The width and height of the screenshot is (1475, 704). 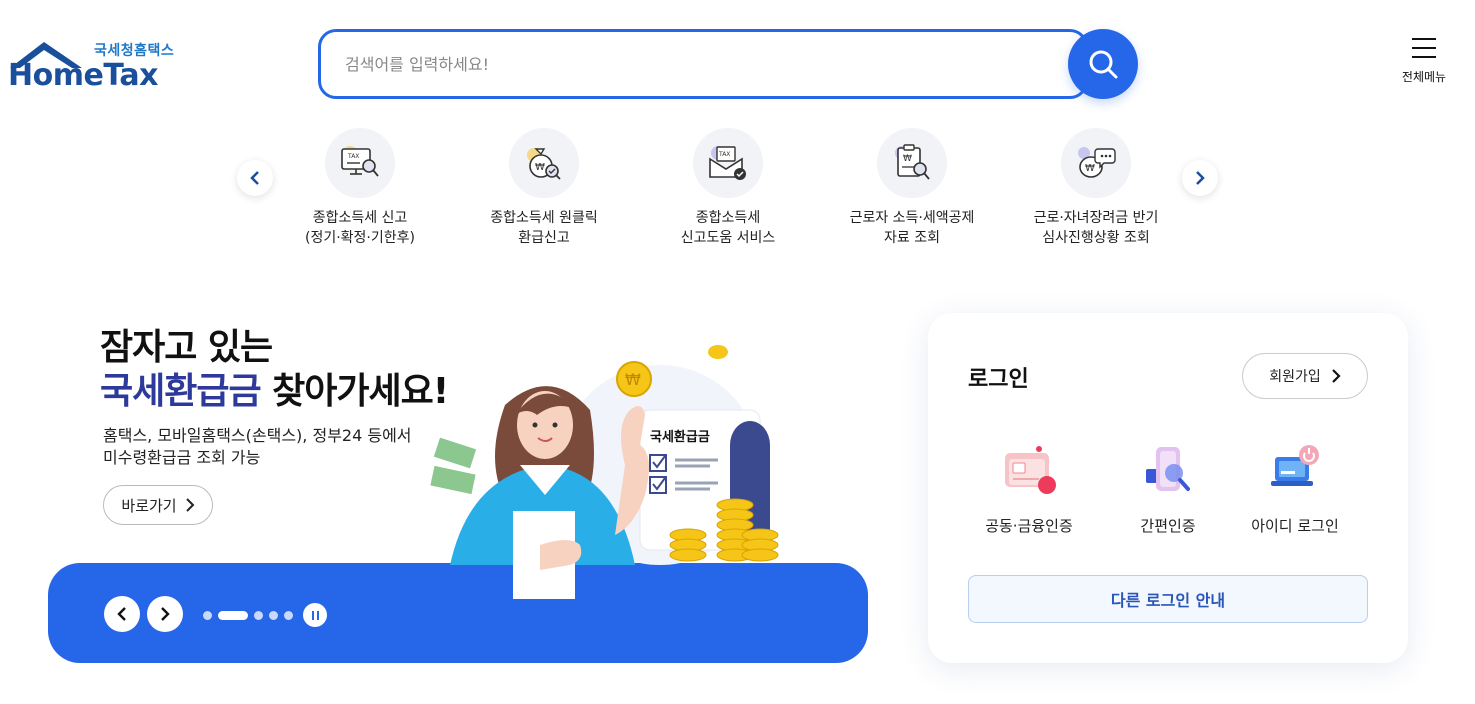 I want to click on banner-next-button, so click(x=165, y=614).